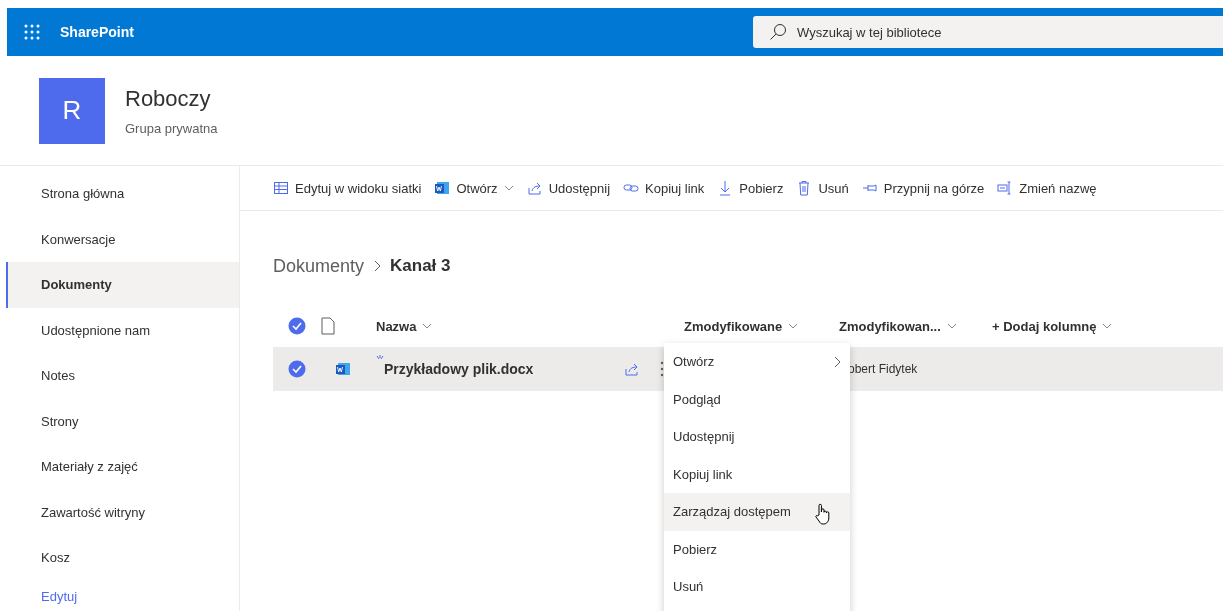 The width and height of the screenshot is (1223, 611). I want to click on breadcrumb-item: Kanał 3, so click(420, 266).